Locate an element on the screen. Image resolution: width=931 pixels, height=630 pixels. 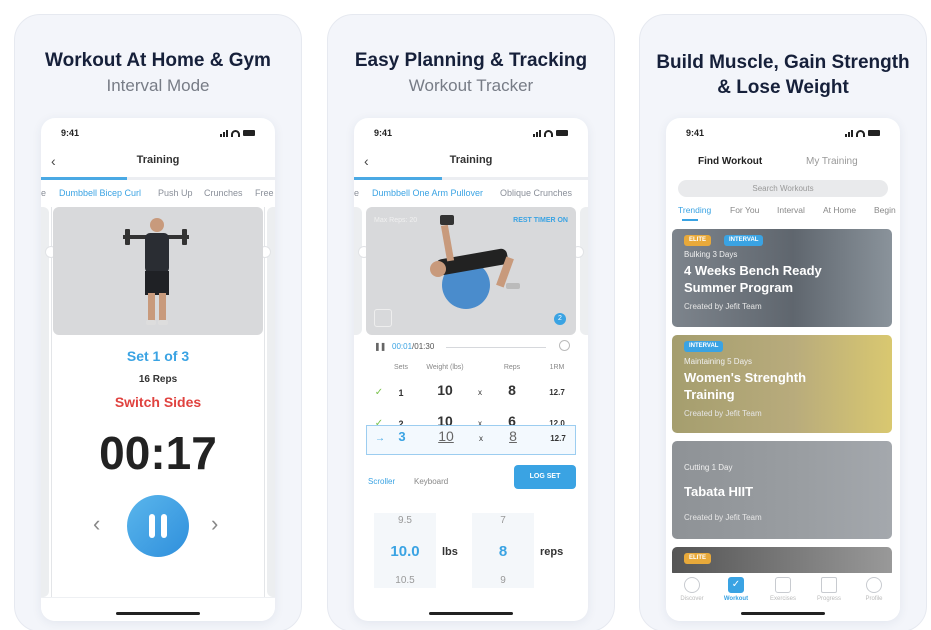
category-tab: Begin is located at coordinates (885, 210).